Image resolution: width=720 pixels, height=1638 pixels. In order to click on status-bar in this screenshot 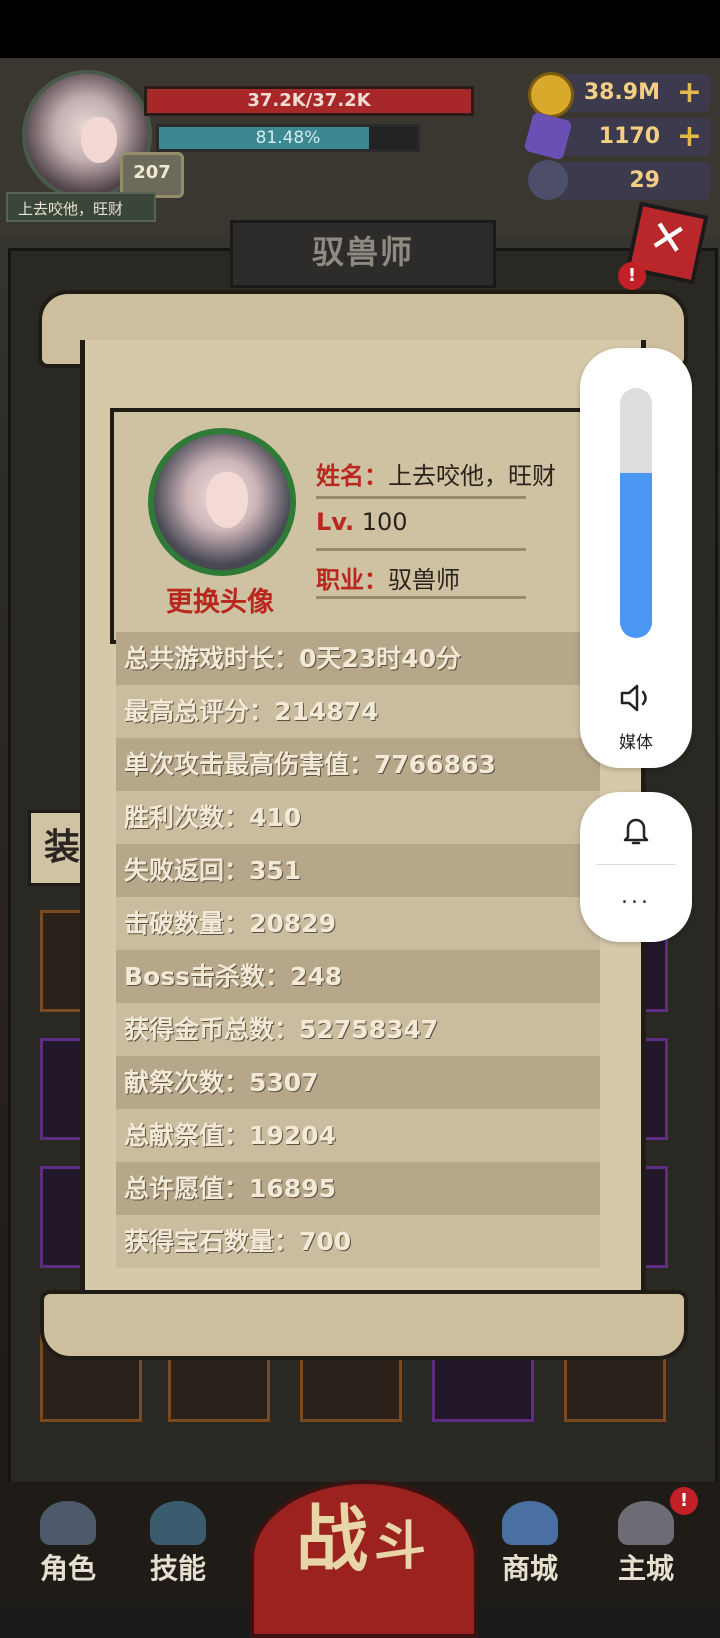, I will do `click(360, 29)`.